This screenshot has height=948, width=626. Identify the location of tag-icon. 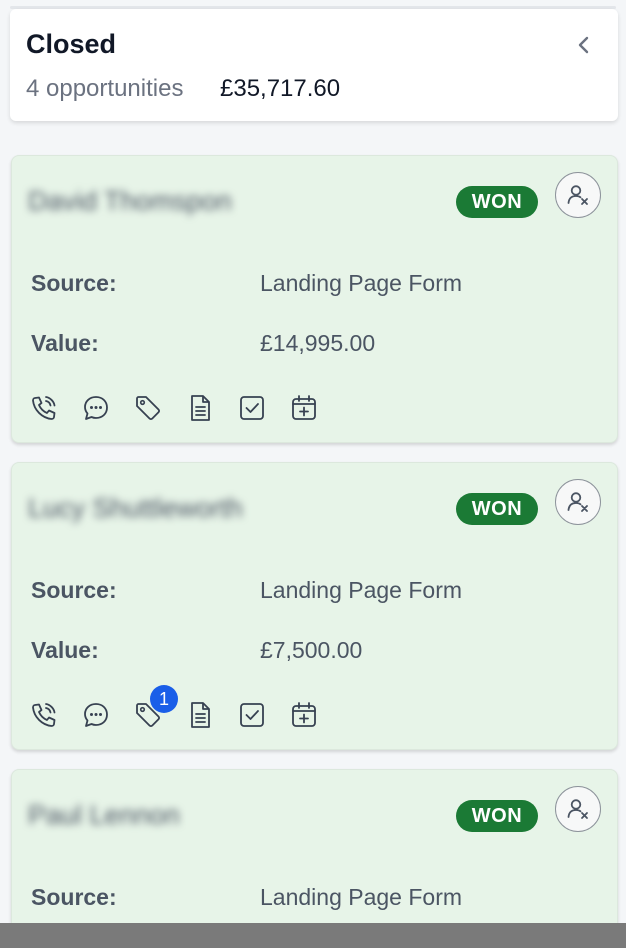
(148, 408).